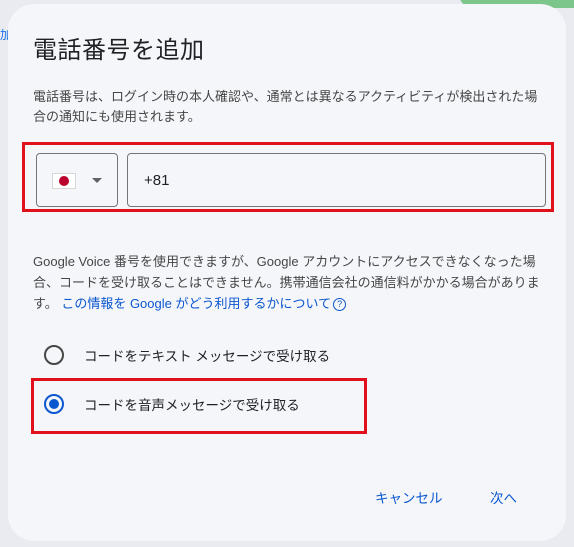 Image resolution: width=574 pixels, height=547 pixels. I want to click on help-icon: ?, so click(340, 304).